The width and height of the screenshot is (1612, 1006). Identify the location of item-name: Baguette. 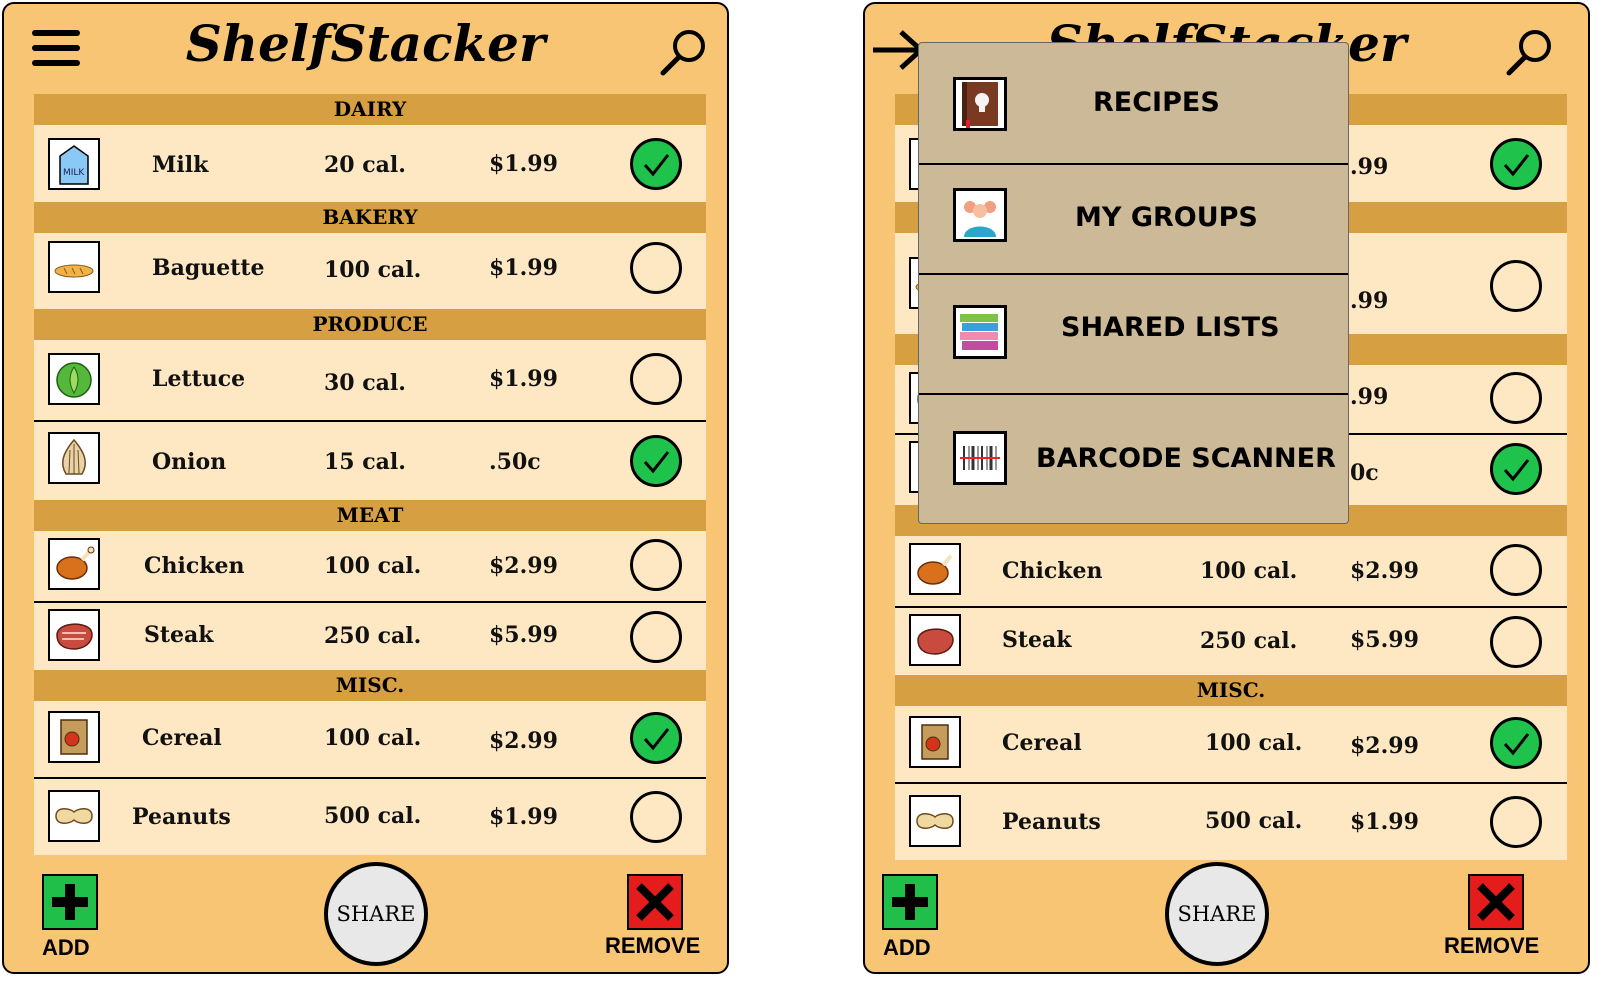
(208, 268).